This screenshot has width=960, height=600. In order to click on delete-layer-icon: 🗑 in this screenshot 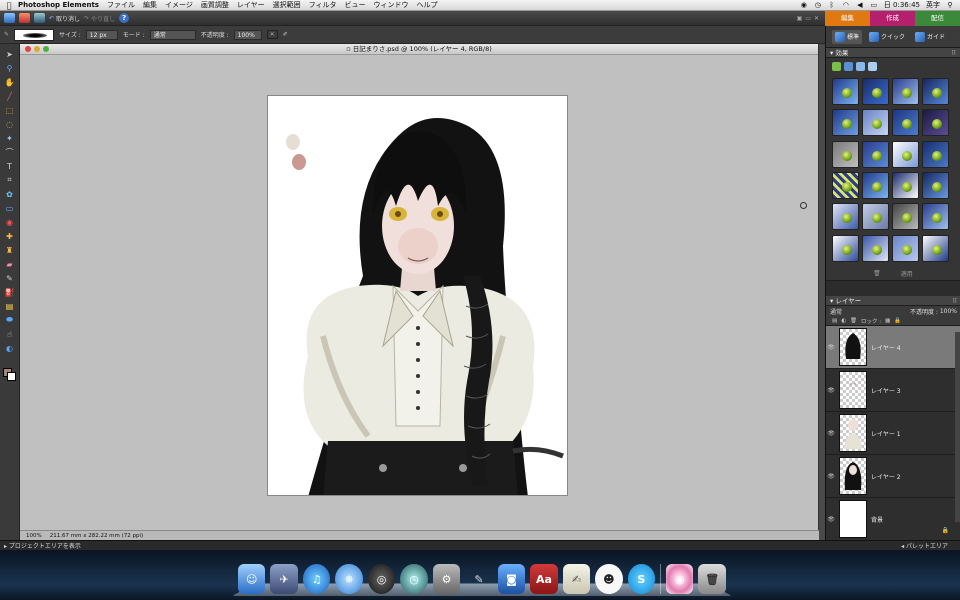, I will do `click(853, 321)`.